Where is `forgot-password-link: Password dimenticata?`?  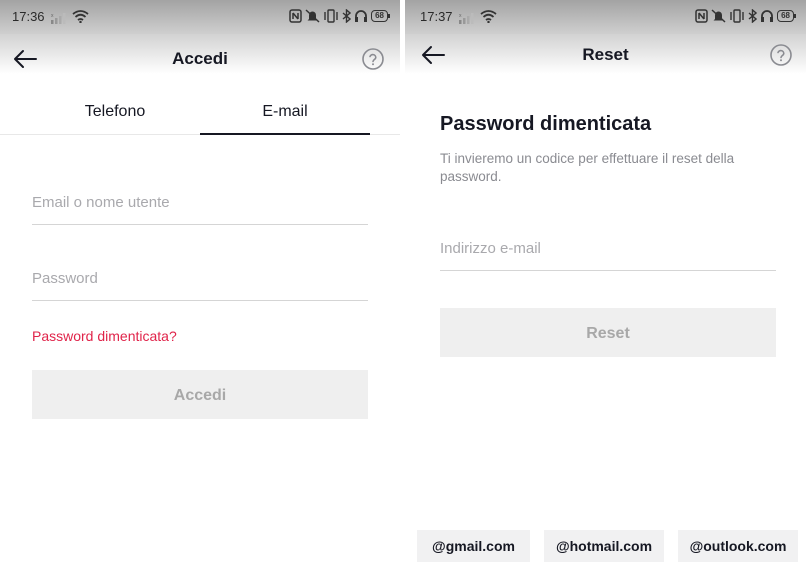
forgot-password-link: Password dimenticata? is located at coordinates (104, 336).